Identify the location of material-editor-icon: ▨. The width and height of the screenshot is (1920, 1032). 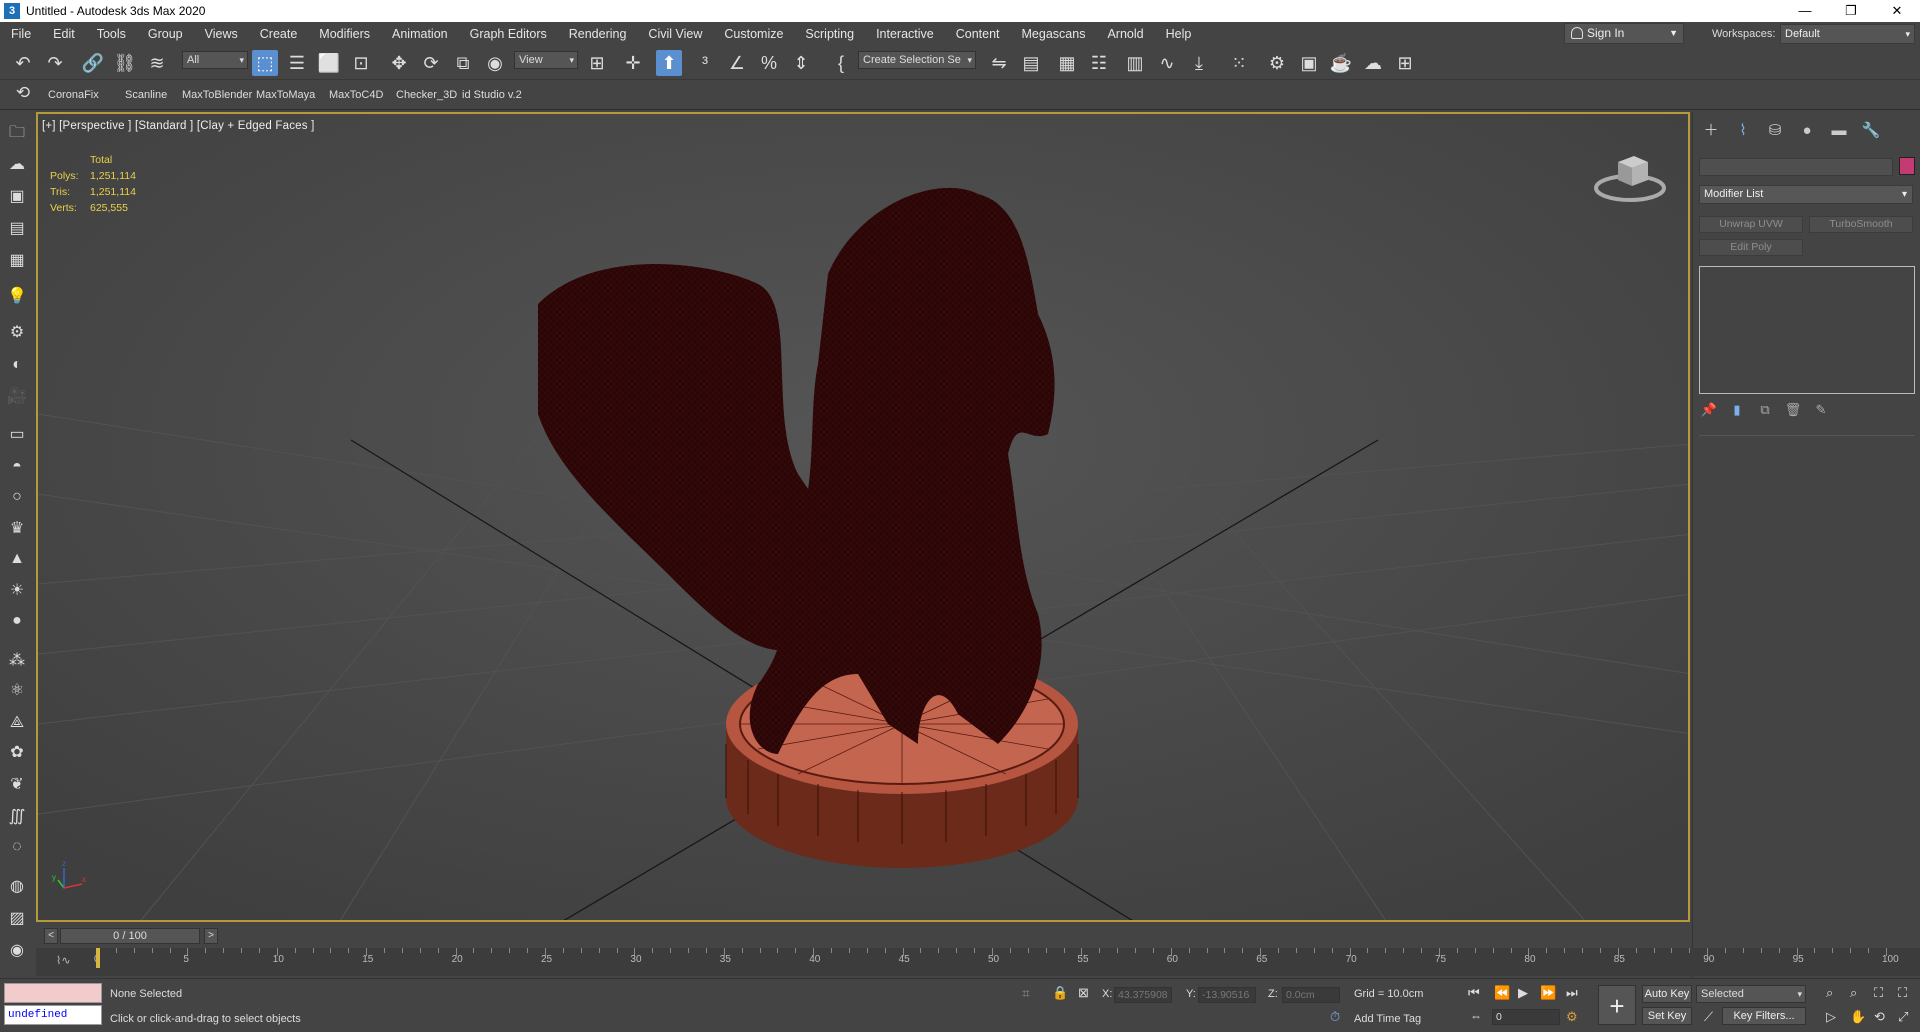
(17, 919).